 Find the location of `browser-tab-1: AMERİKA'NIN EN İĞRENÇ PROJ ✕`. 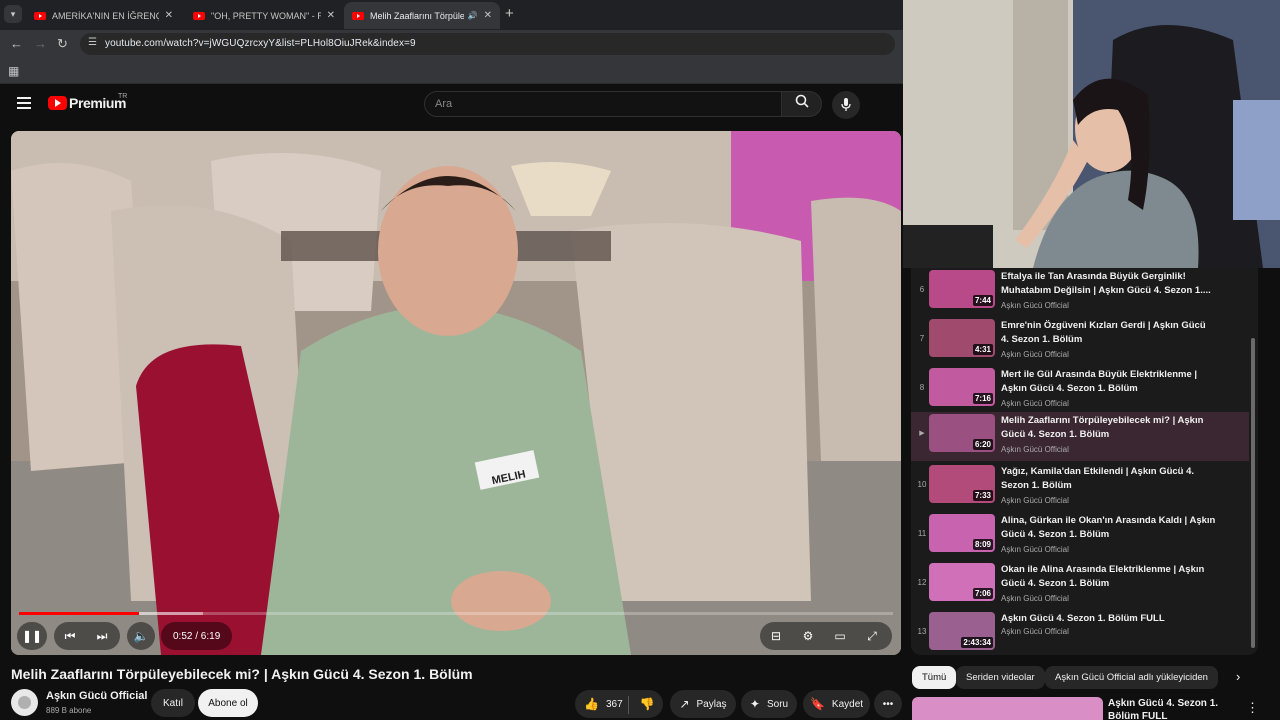

browser-tab-1: AMERİKA'NIN EN İĞRENÇ PROJ ✕ is located at coordinates (103, 15).